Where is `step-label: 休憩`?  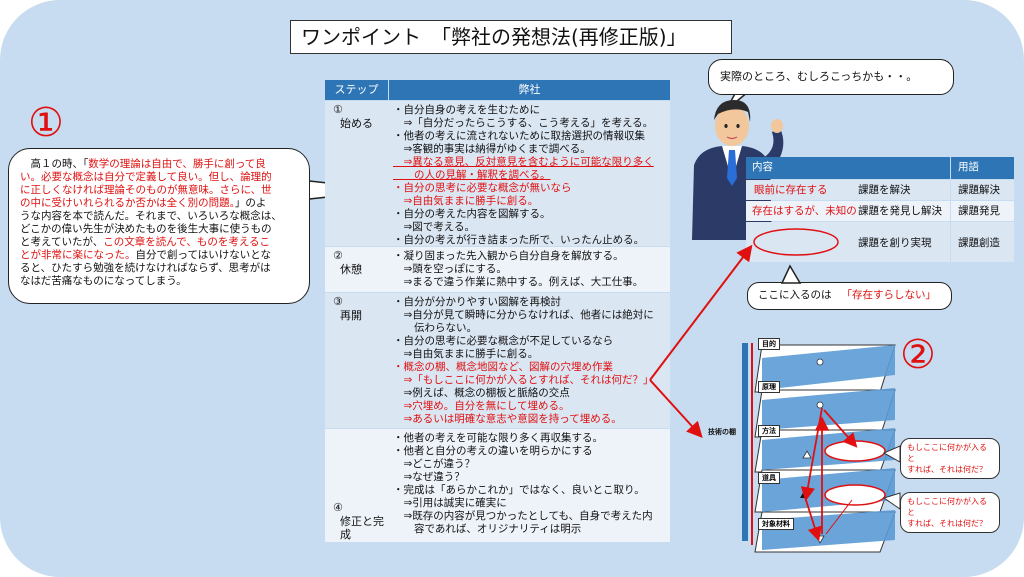 step-label: 休憩 is located at coordinates (351, 269).